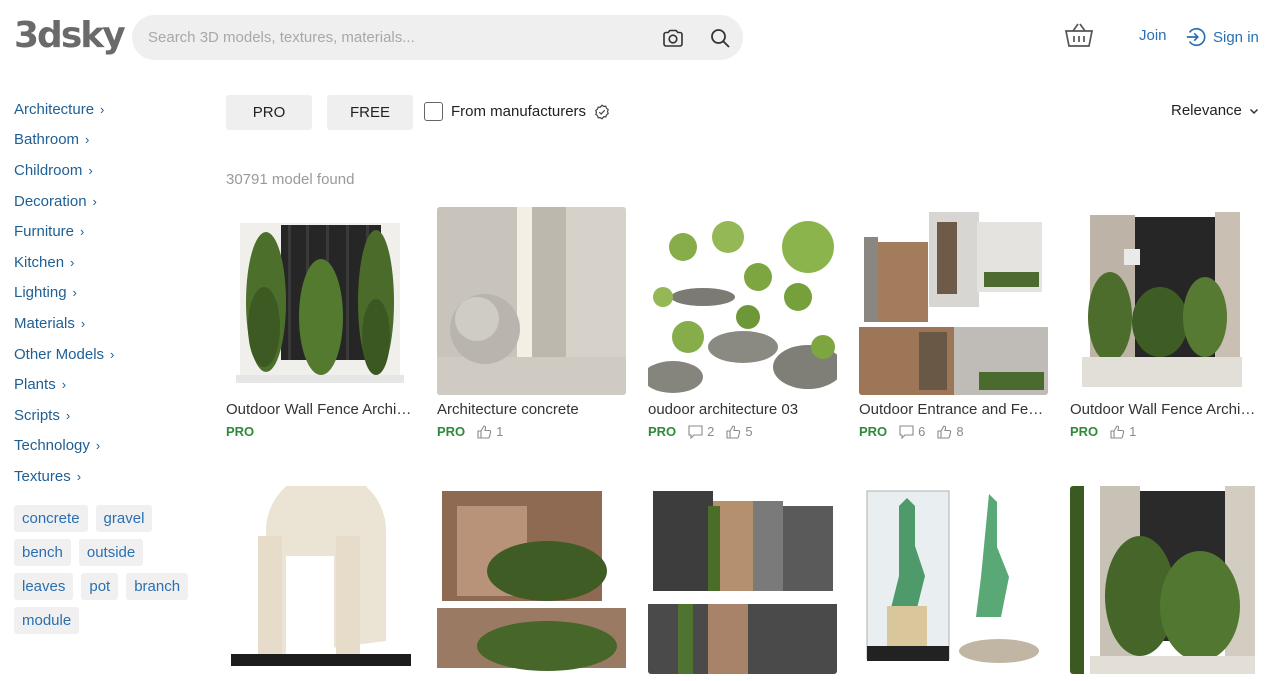  Describe the element at coordinates (952, 409) in the screenshot. I see `model-title: Outdoor Entrance and Fence` at that location.